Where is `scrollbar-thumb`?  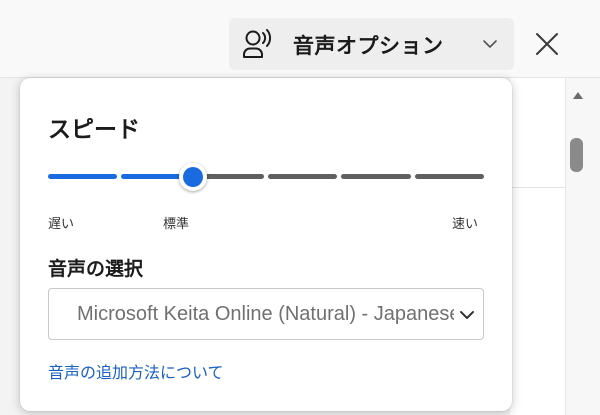
scrollbar-thumb is located at coordinates (576, 155).